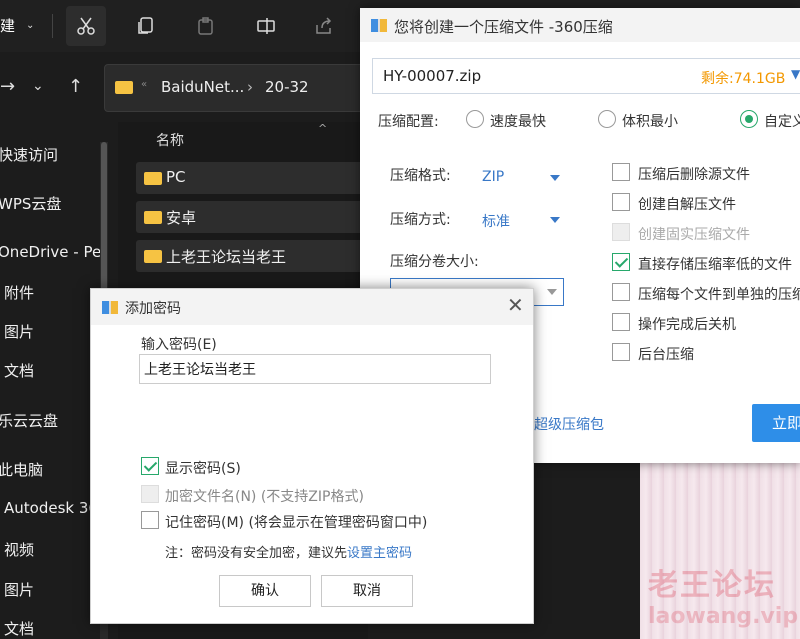 This screenshot has width=800, height=639. I want to click on up-arrow-icon: ↑, so click(75, 86).